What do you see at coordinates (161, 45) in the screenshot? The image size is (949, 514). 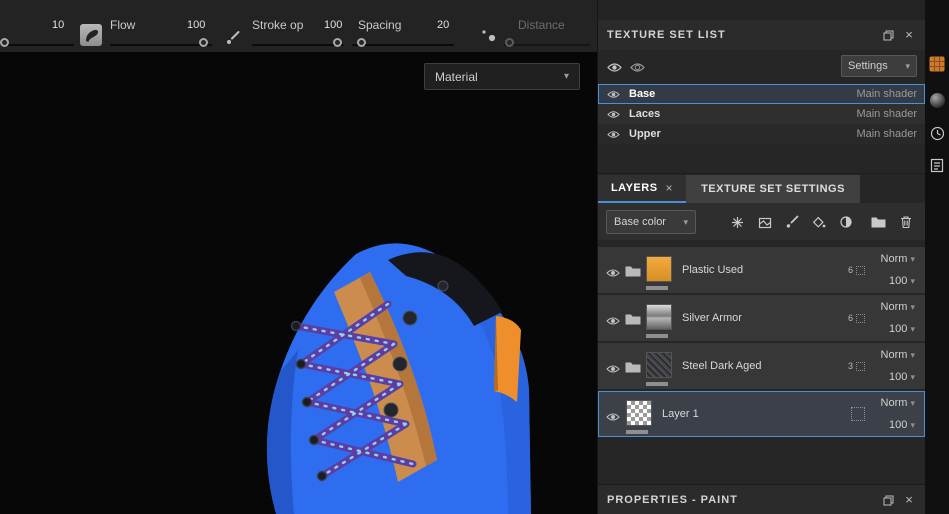 I see `flow-slider-track` at bounding box center [161, 45].